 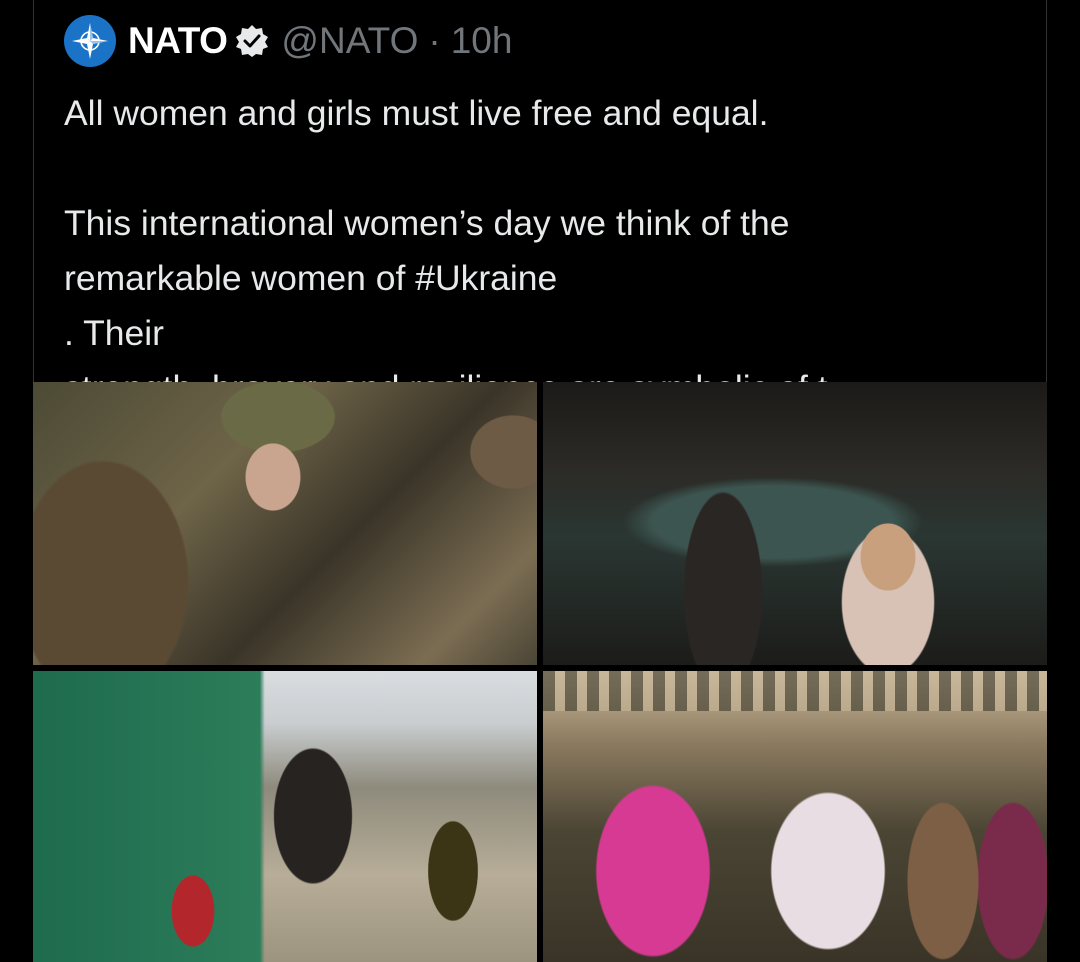 What do you see at coordinates (240, 278) in the screenshot?
I see `tweet-text-fragment: remarkable women of` at bounding box center [240, 278].